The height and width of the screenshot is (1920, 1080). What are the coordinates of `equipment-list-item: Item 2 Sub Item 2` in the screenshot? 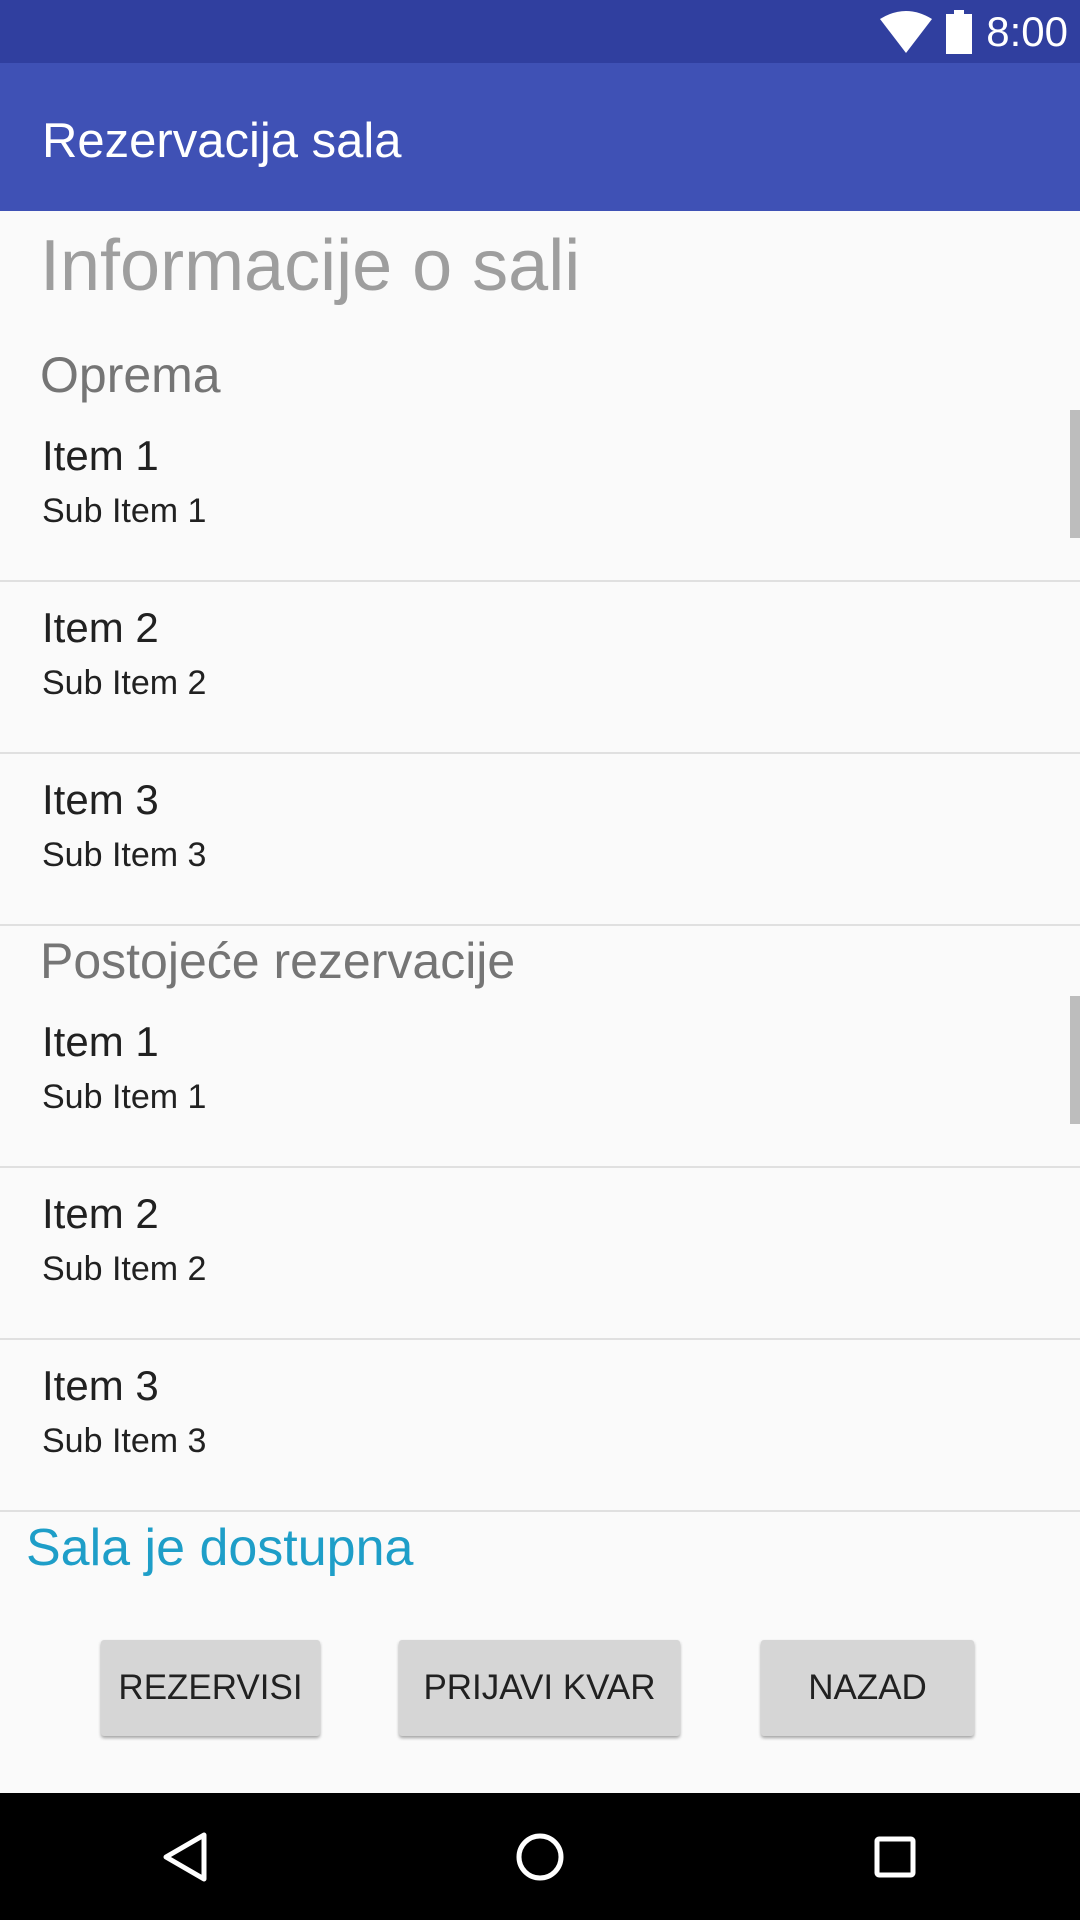 It's located at (540, 668).